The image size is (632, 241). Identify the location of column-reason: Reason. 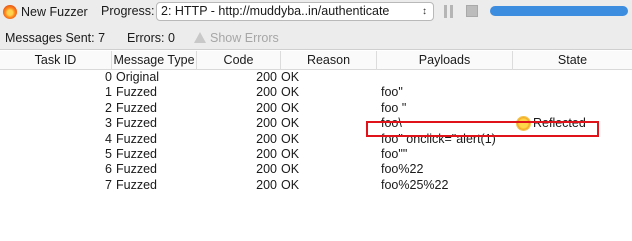
(329, 60).